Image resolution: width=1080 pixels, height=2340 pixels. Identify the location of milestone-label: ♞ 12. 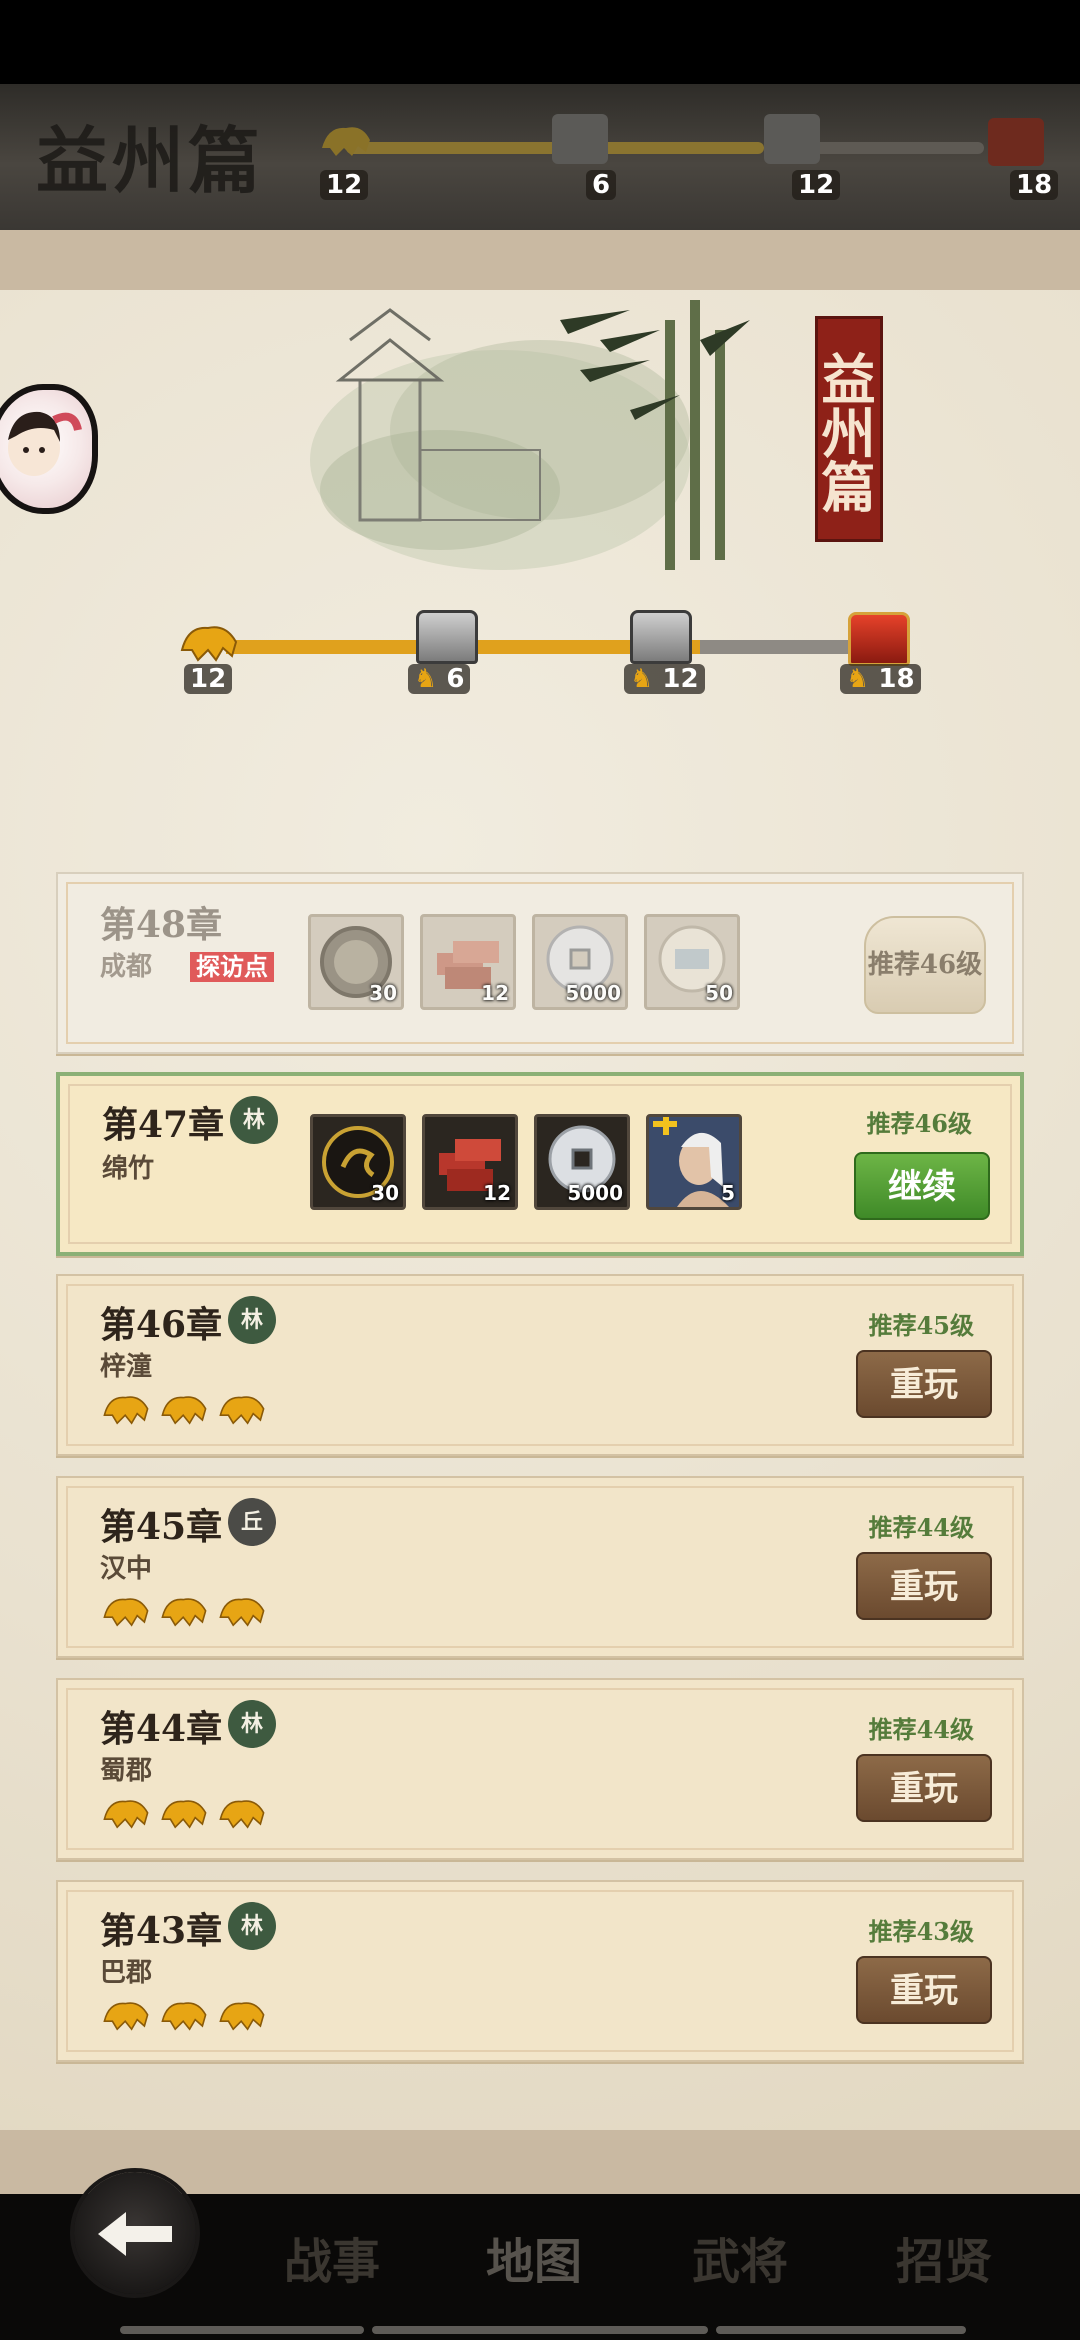
(664, 679).